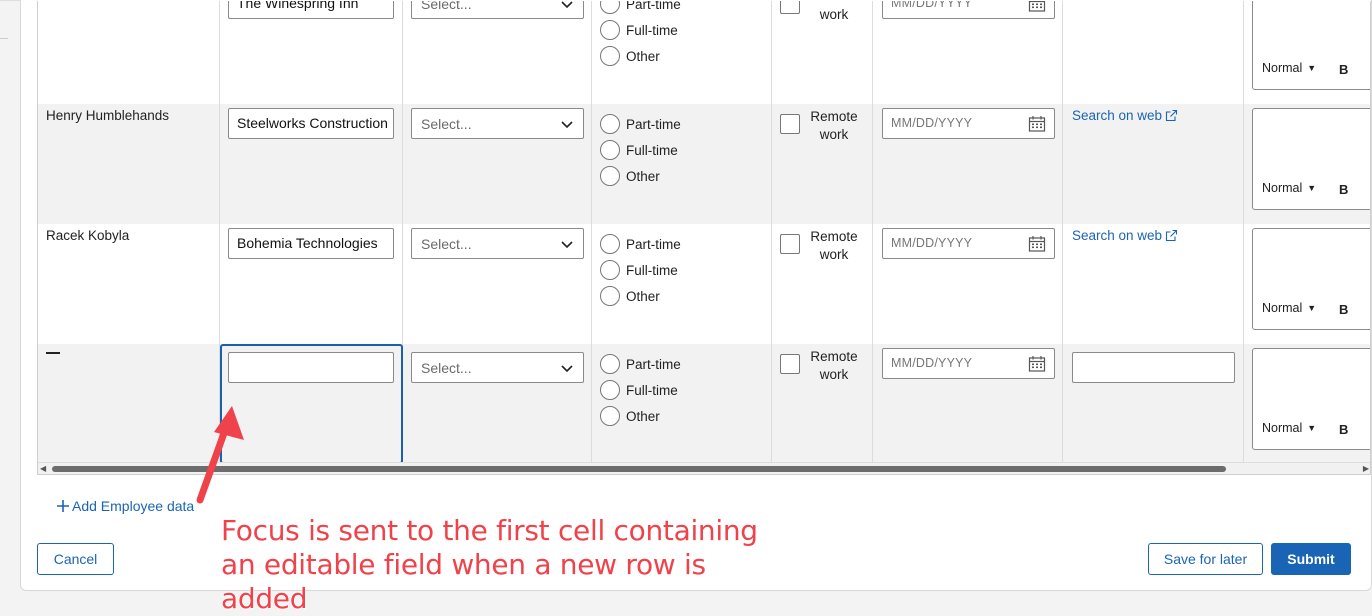 The height and width of the screenshot is (616, 1372). I want to click on organization-input, so click(311, 367).